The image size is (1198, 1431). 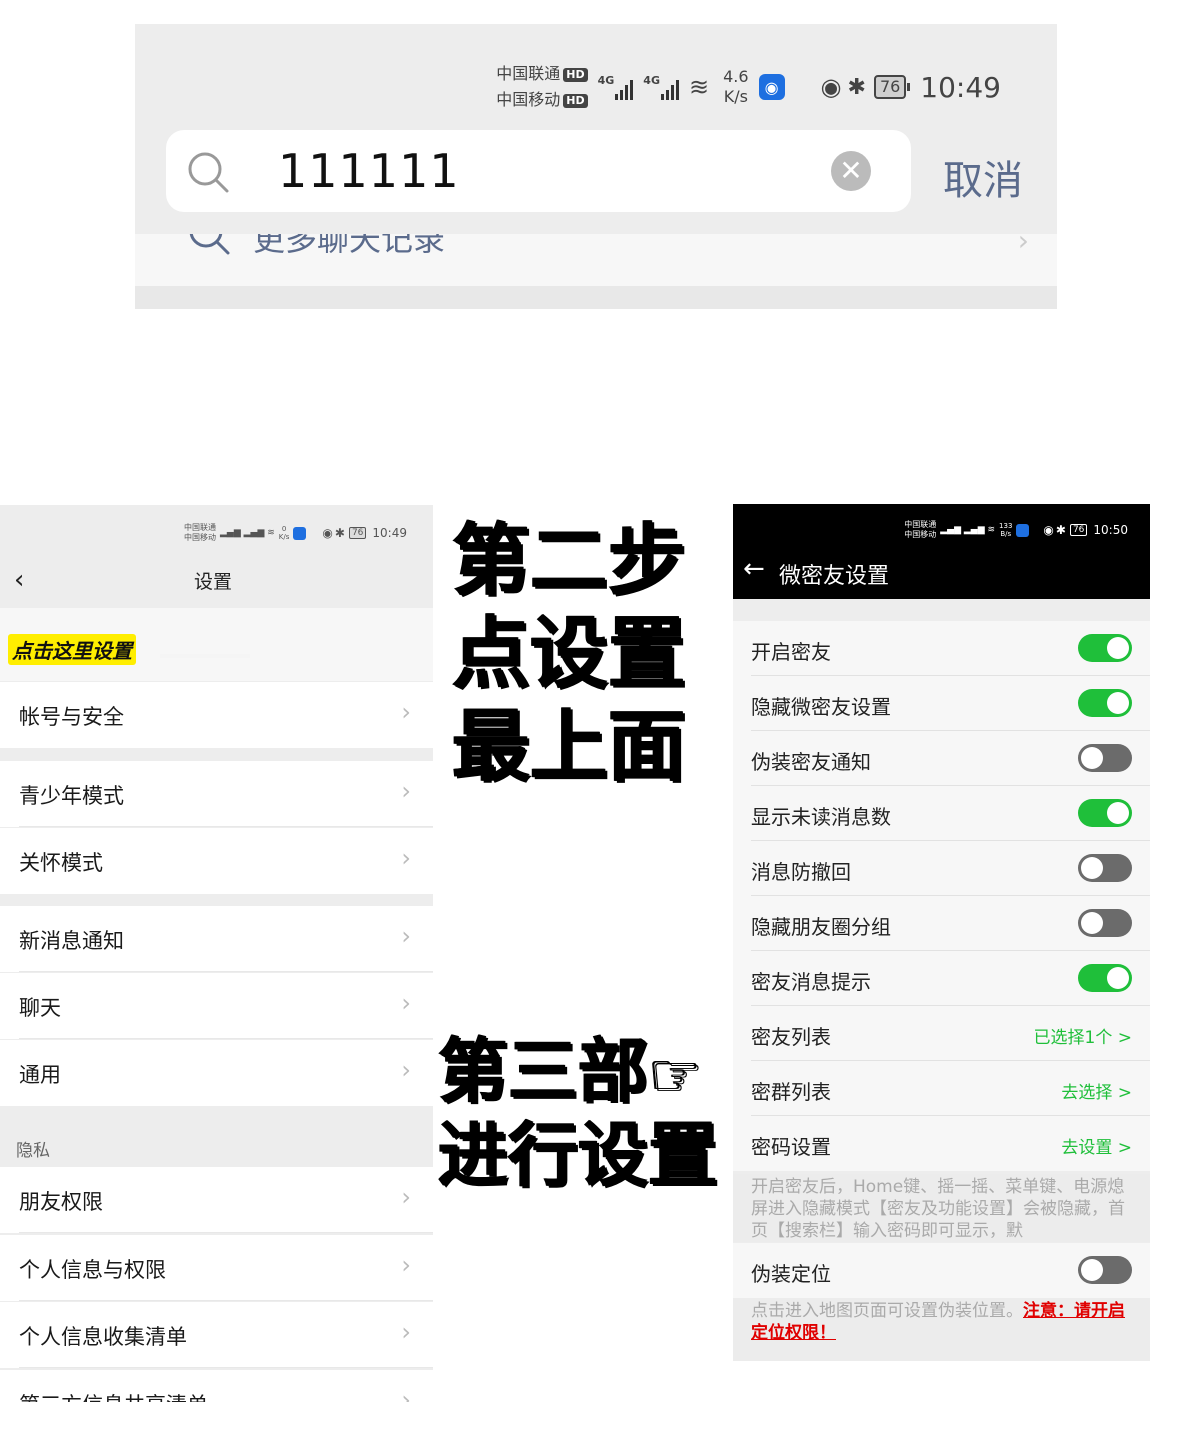 I want to click on more-history-row: 更多聊天记录 ›, so click(x=596, y=260).